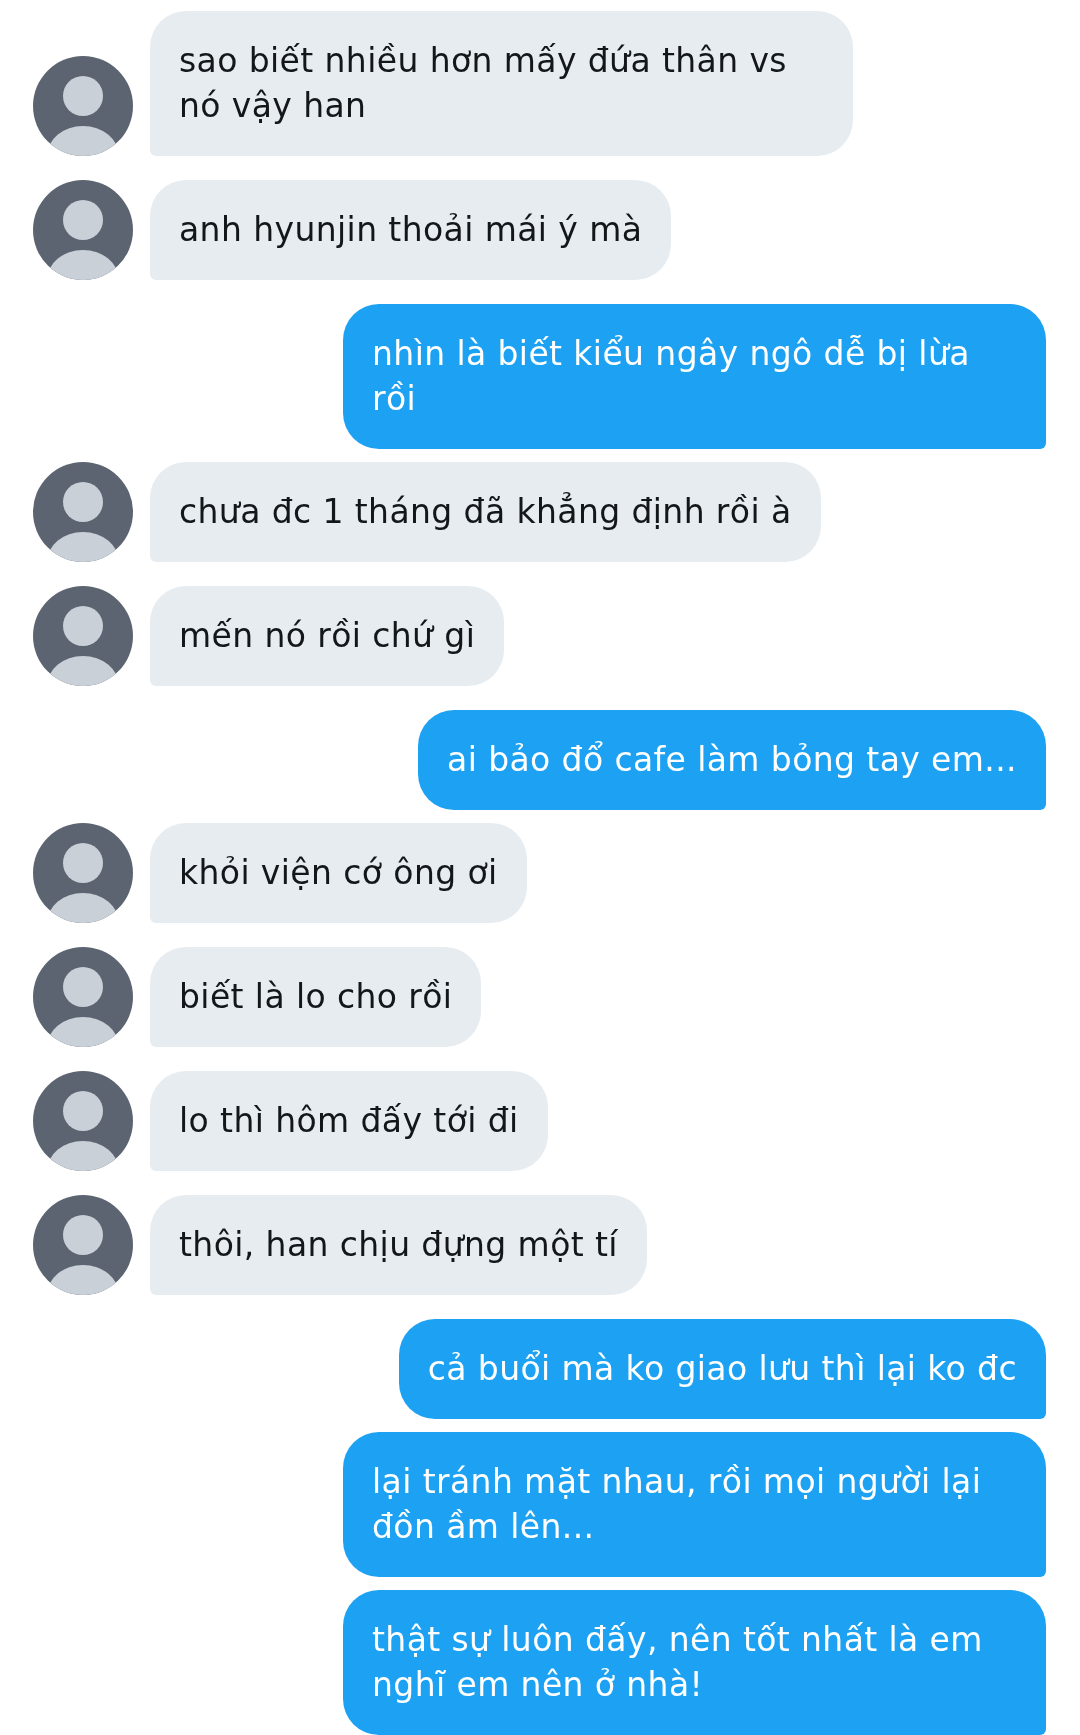  I want to click on message-bubble: lo thì hôm đấy tới đi, so click(349, 1121).